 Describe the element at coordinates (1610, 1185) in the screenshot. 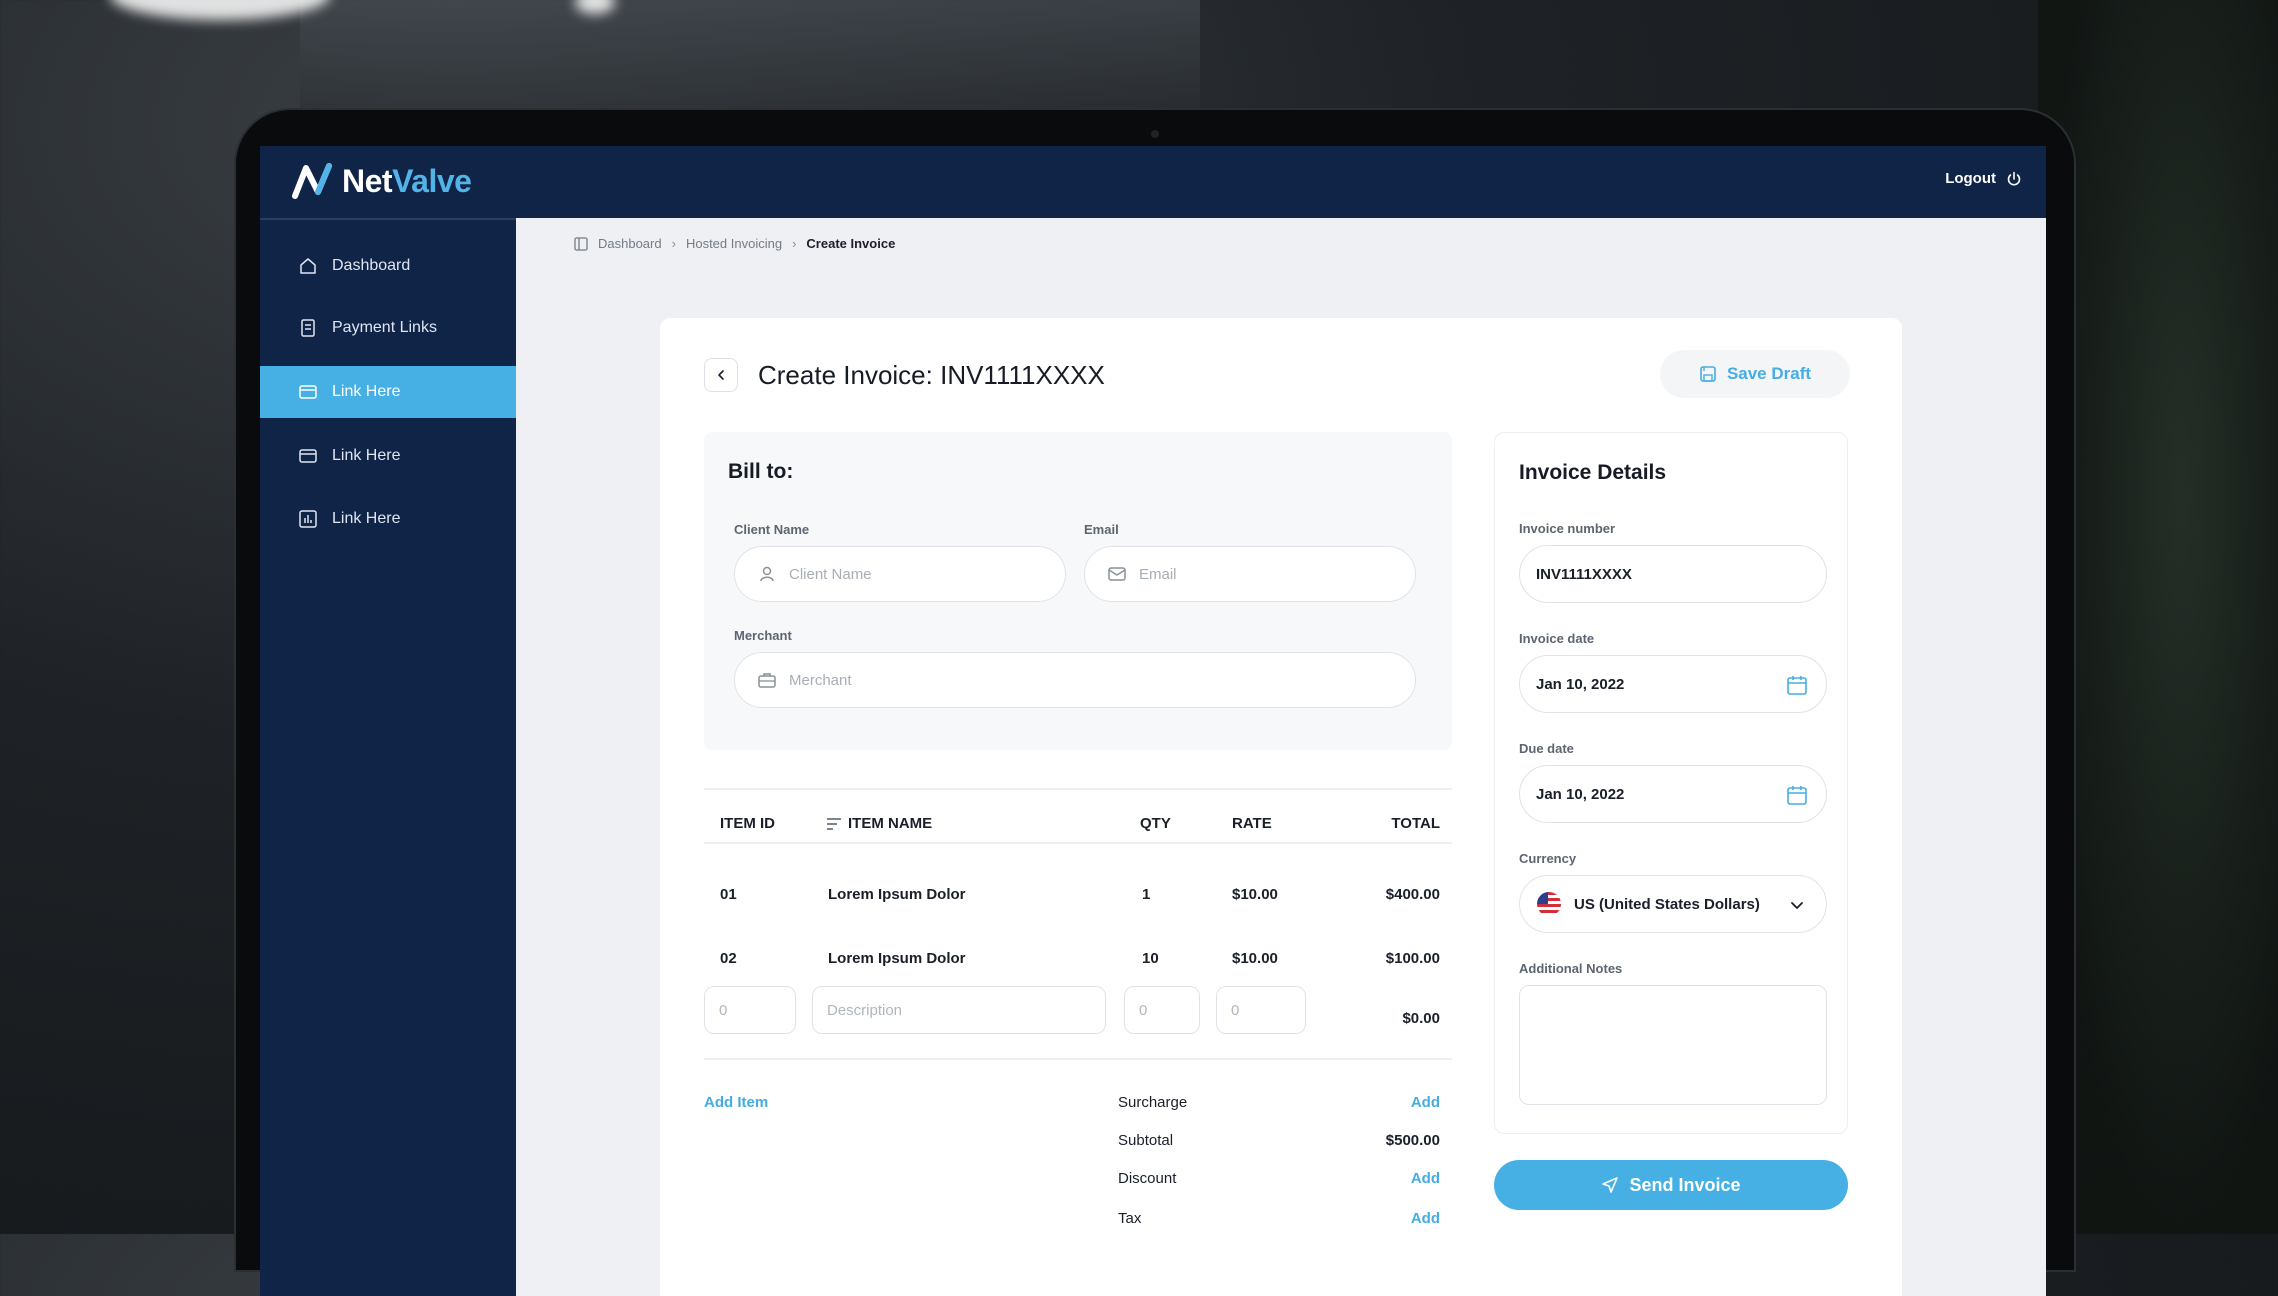

I see `send-icon` at that location.